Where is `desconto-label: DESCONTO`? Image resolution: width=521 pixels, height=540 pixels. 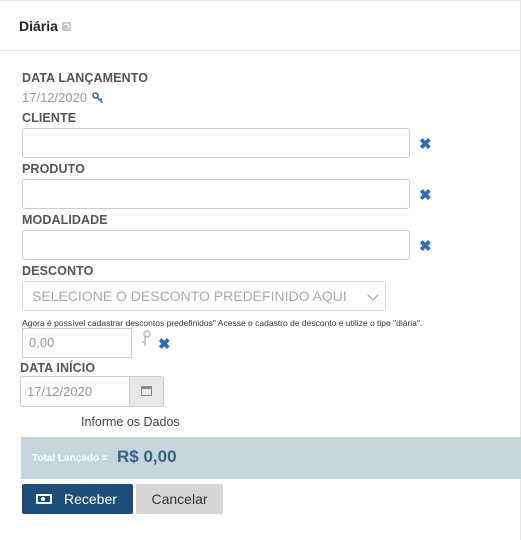 desconto-label: DESCONTO is located at coordinates (58, 271).